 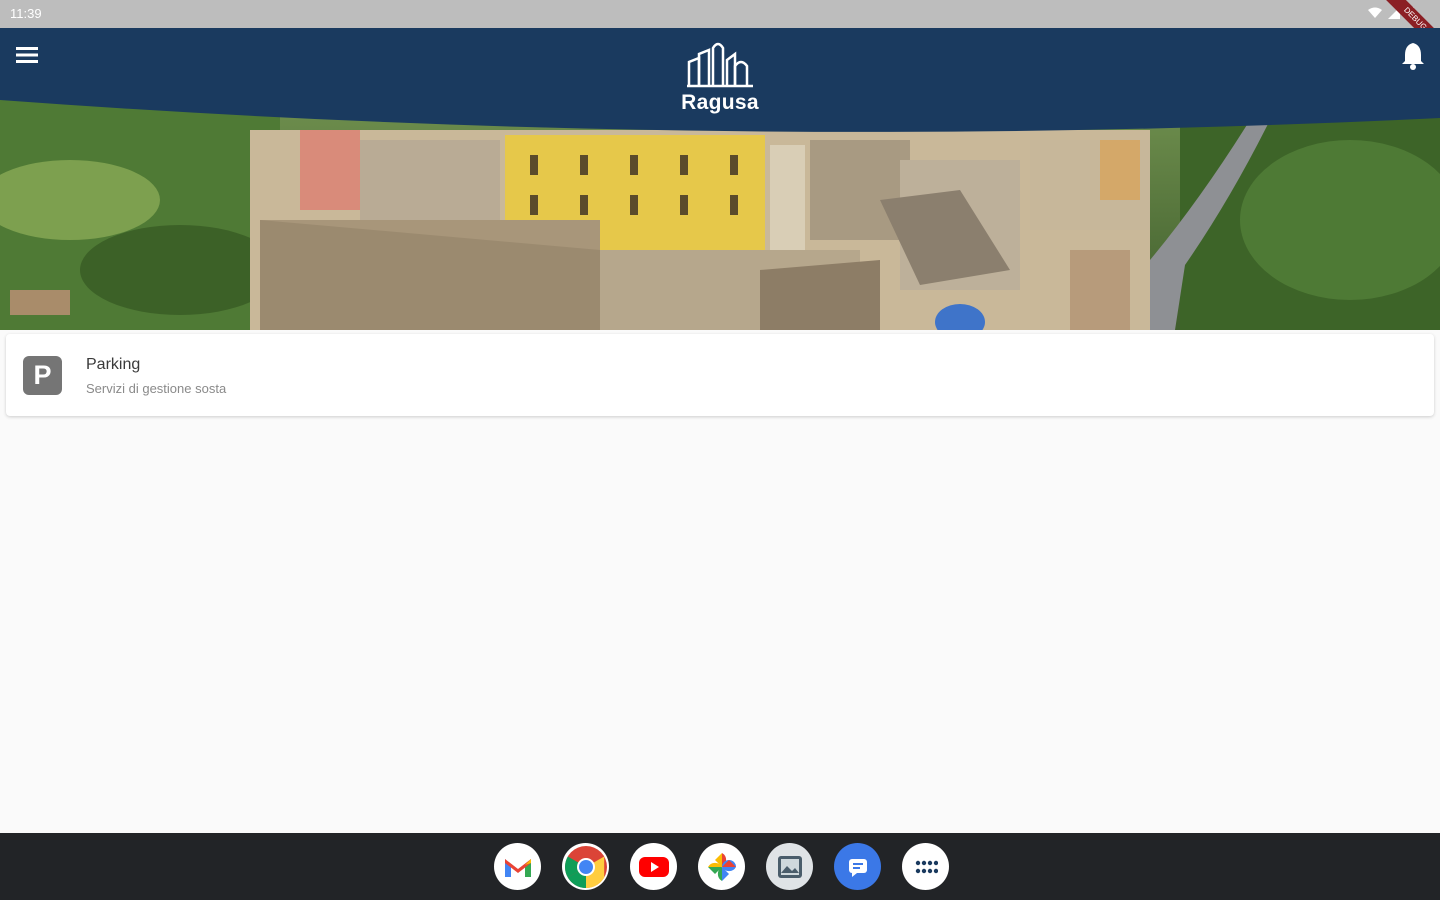 What do you see at coordinates (26, 13) in the screenshot?
I see `status-time: 11:39` at bounding box center [26, 13].